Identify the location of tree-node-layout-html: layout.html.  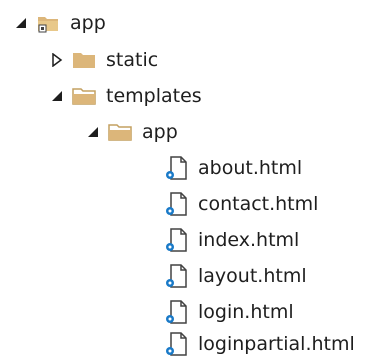
(235, 276).